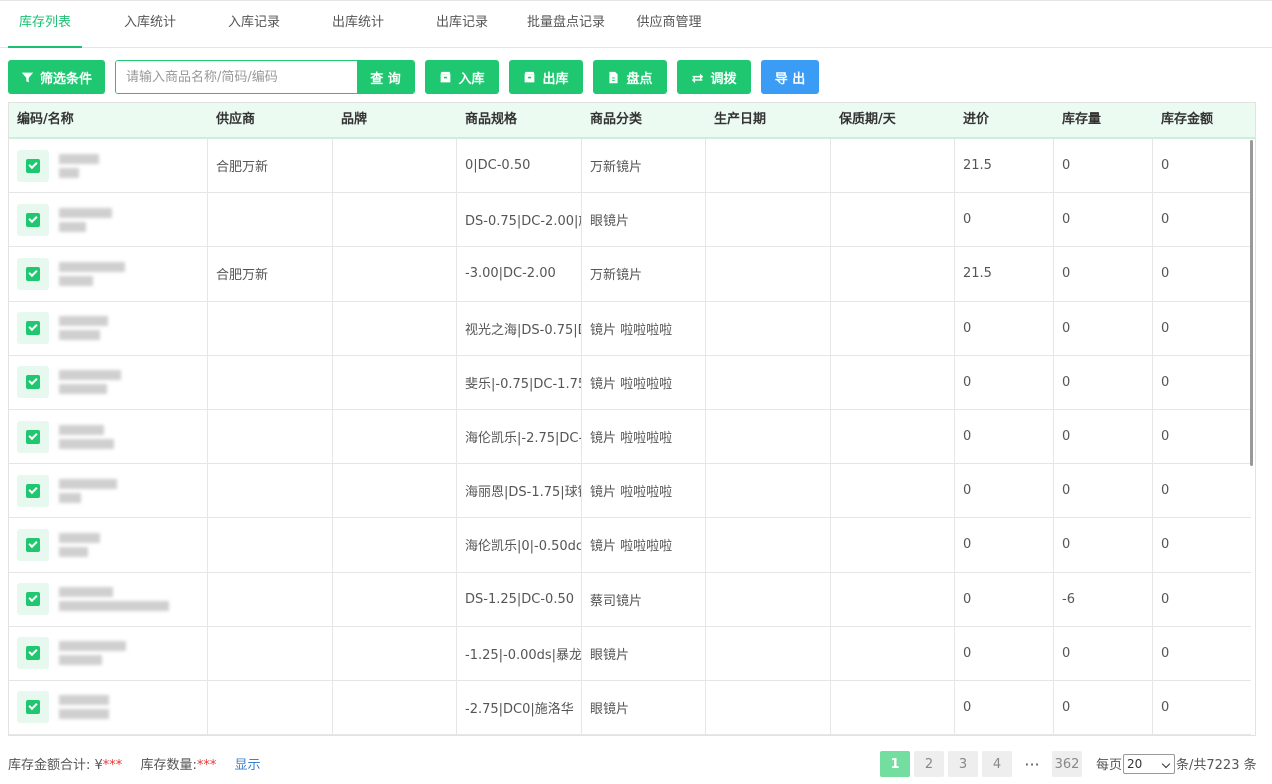 The width and height of the screenshot is (1272, 784). Describe the element at coordinates (108, 120) in the screenshot. I see `column-header-code-name: 编码/名称` at that location.